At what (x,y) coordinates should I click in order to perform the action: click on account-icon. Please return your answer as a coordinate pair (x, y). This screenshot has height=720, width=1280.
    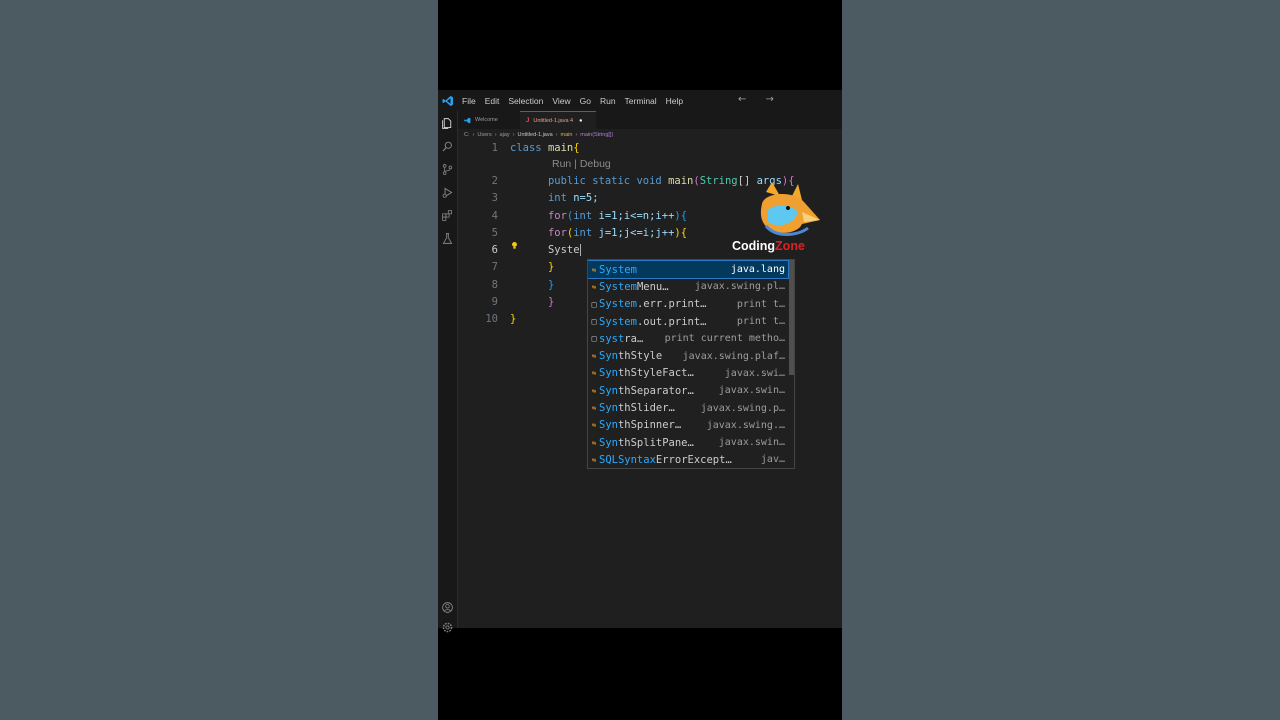
    Looking at the image, I should click on (447, 607).